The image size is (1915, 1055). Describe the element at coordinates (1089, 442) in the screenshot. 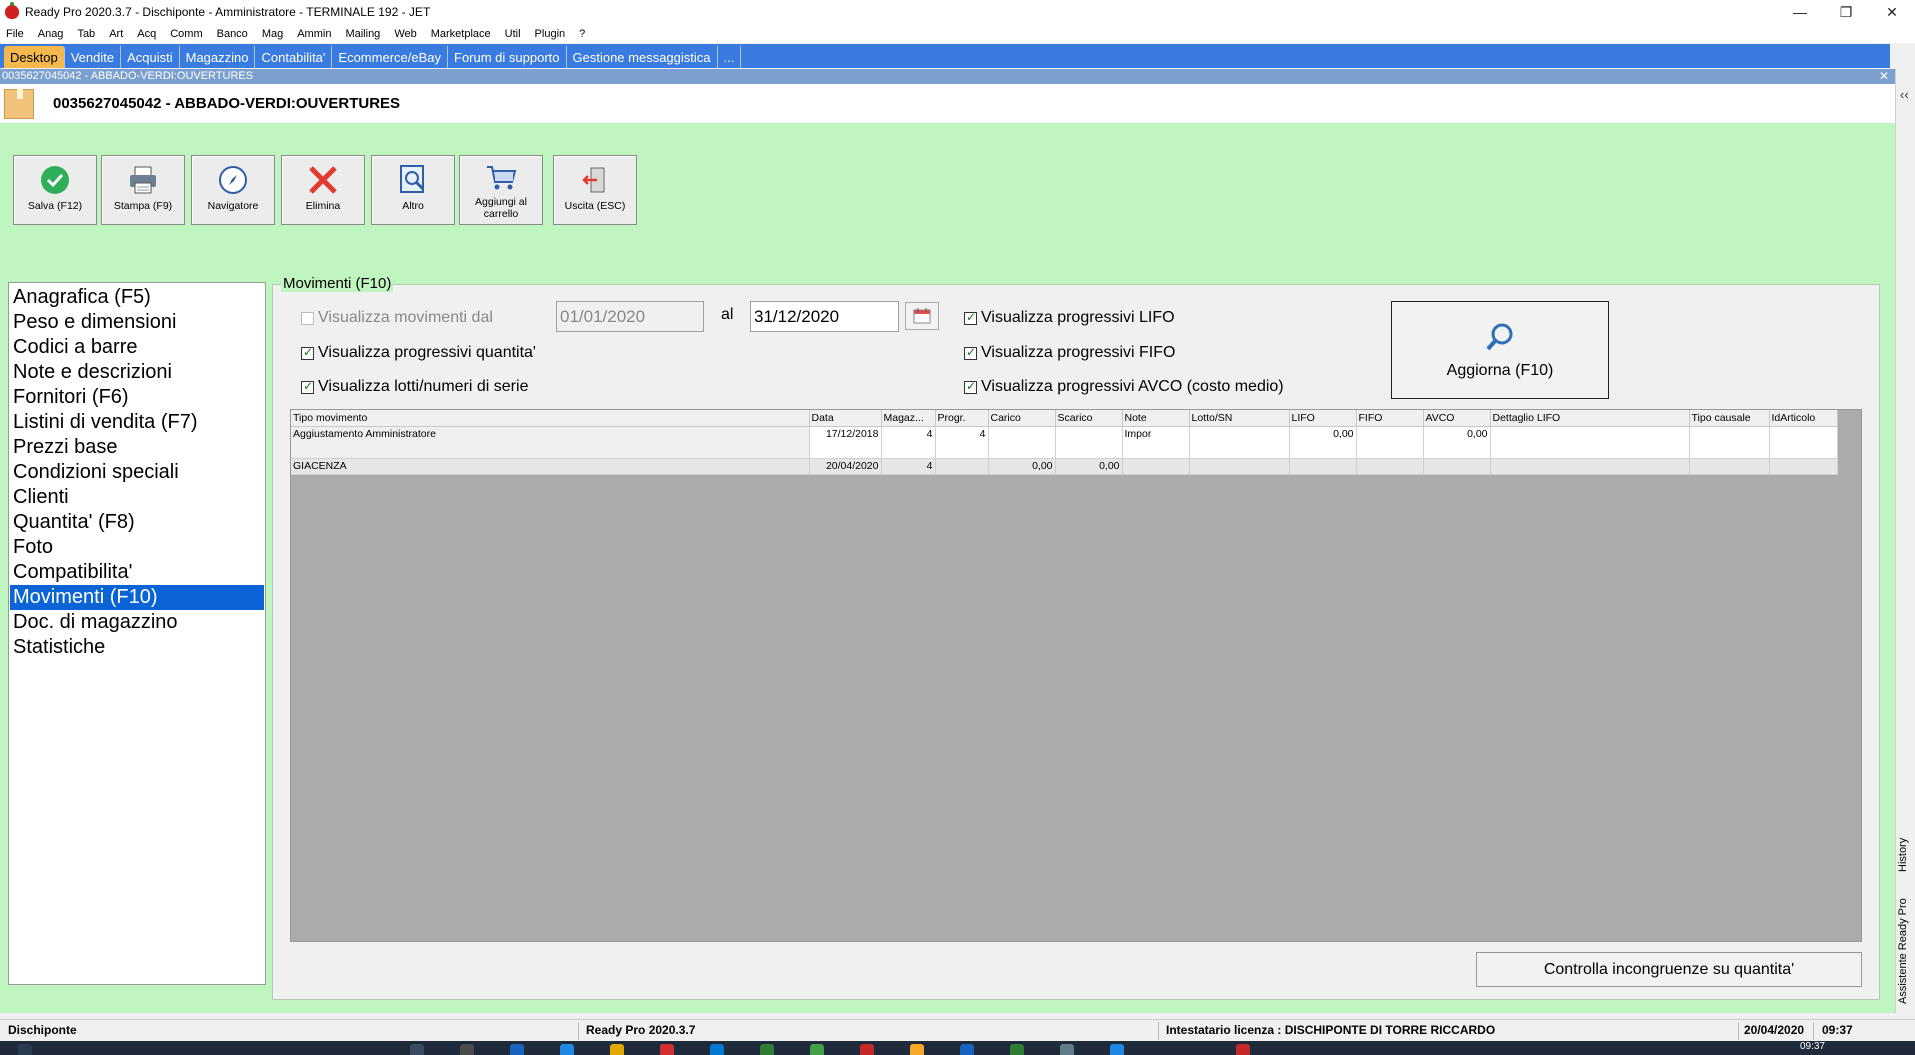

I see `cell-scarico` at that location.